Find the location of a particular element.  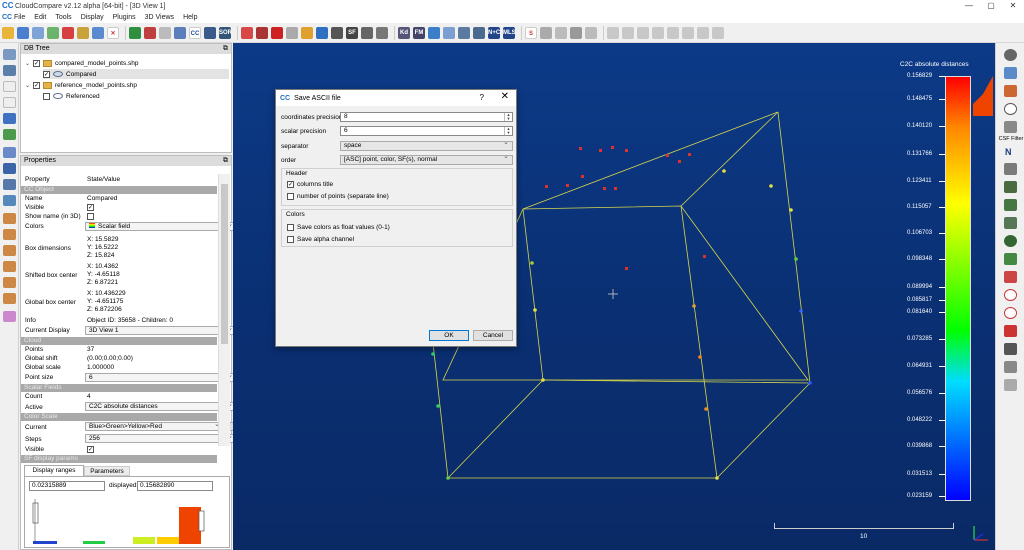

menu-display: Display is located at coordinates (92, 17).